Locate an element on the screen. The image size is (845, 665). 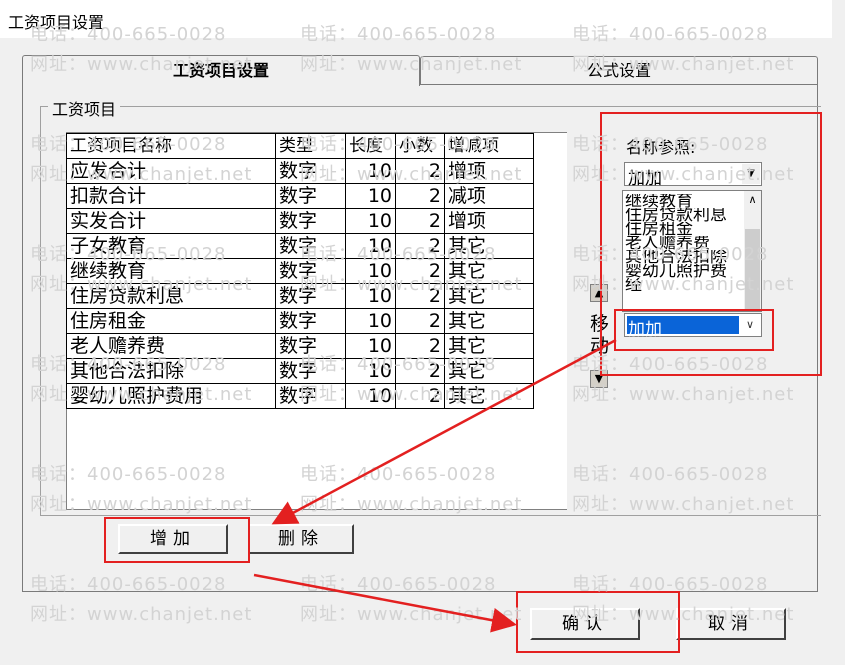
table-row: 实发合计 数字 10 2 增项 is located at coordinates (300, 221).